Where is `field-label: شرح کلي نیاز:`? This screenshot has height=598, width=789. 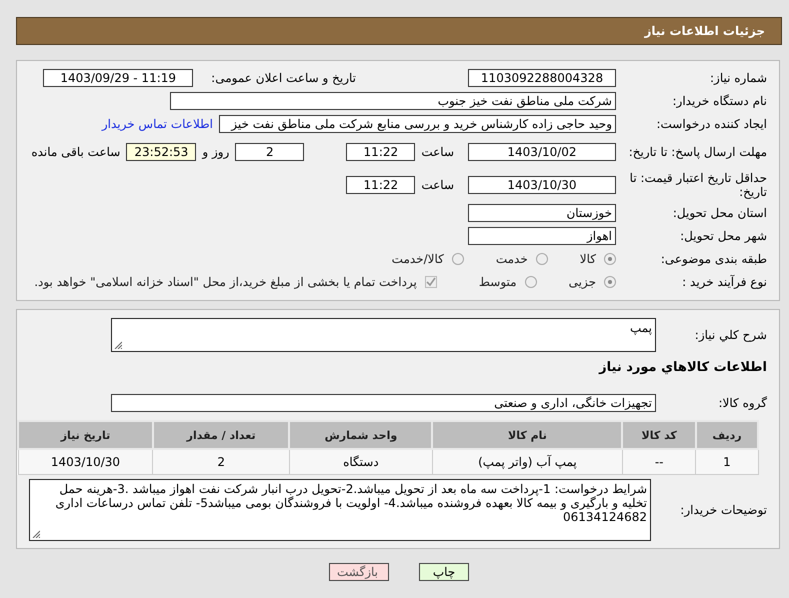 field-label: شرح کلي نیاز: is located at coordinates (730, 335).